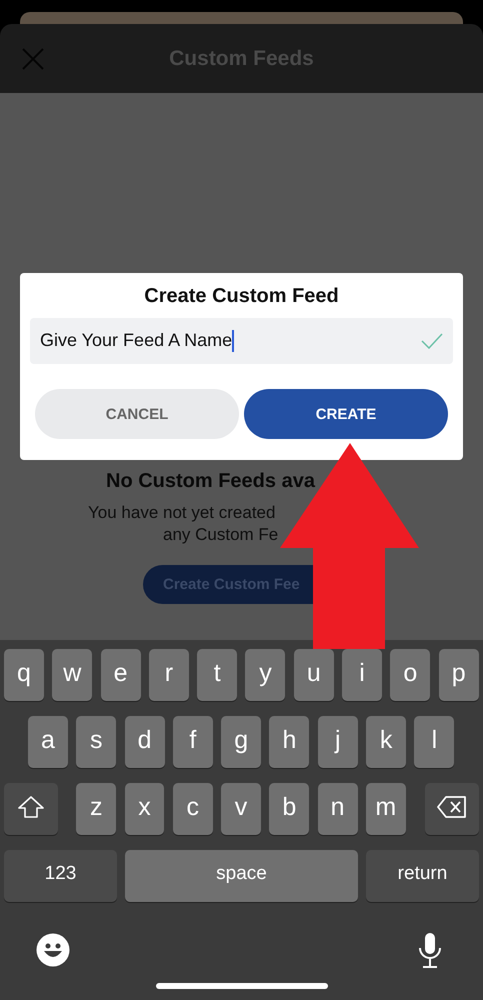 This screenshot has height=1000, width=483. Describe the element at coordinates (241, 742) in the screenshot. I see `key: g` at that location.